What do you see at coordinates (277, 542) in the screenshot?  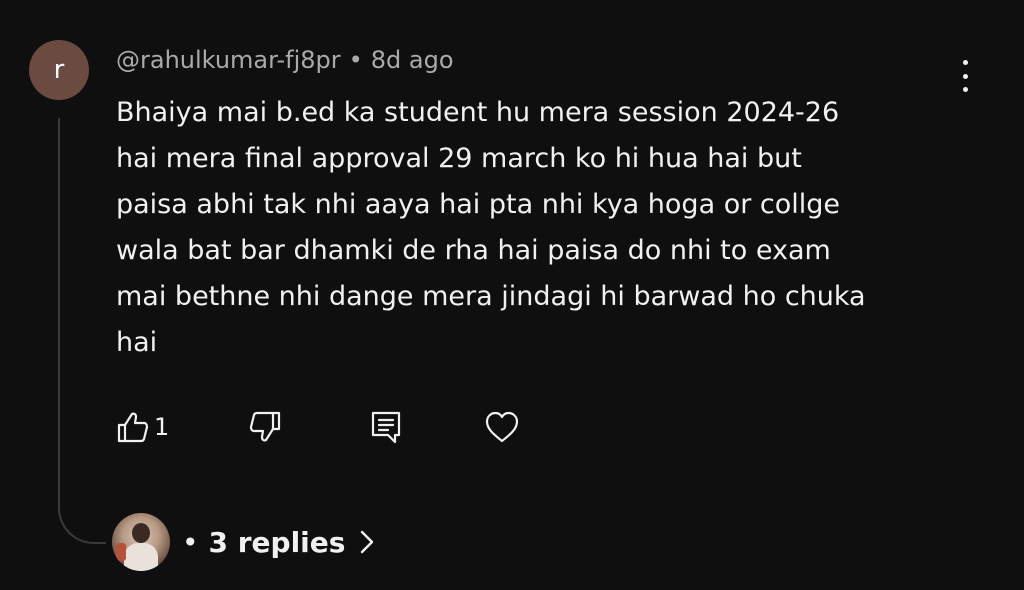 I see `replies-count-label: 3 replies` at bounding box center [277, 542].